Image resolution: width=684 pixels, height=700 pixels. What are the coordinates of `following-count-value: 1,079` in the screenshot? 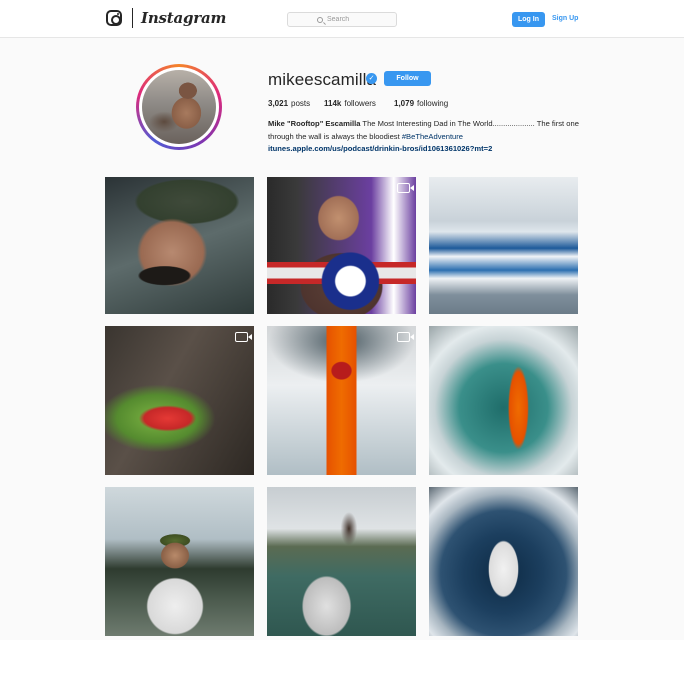 It's located at (404, 103).